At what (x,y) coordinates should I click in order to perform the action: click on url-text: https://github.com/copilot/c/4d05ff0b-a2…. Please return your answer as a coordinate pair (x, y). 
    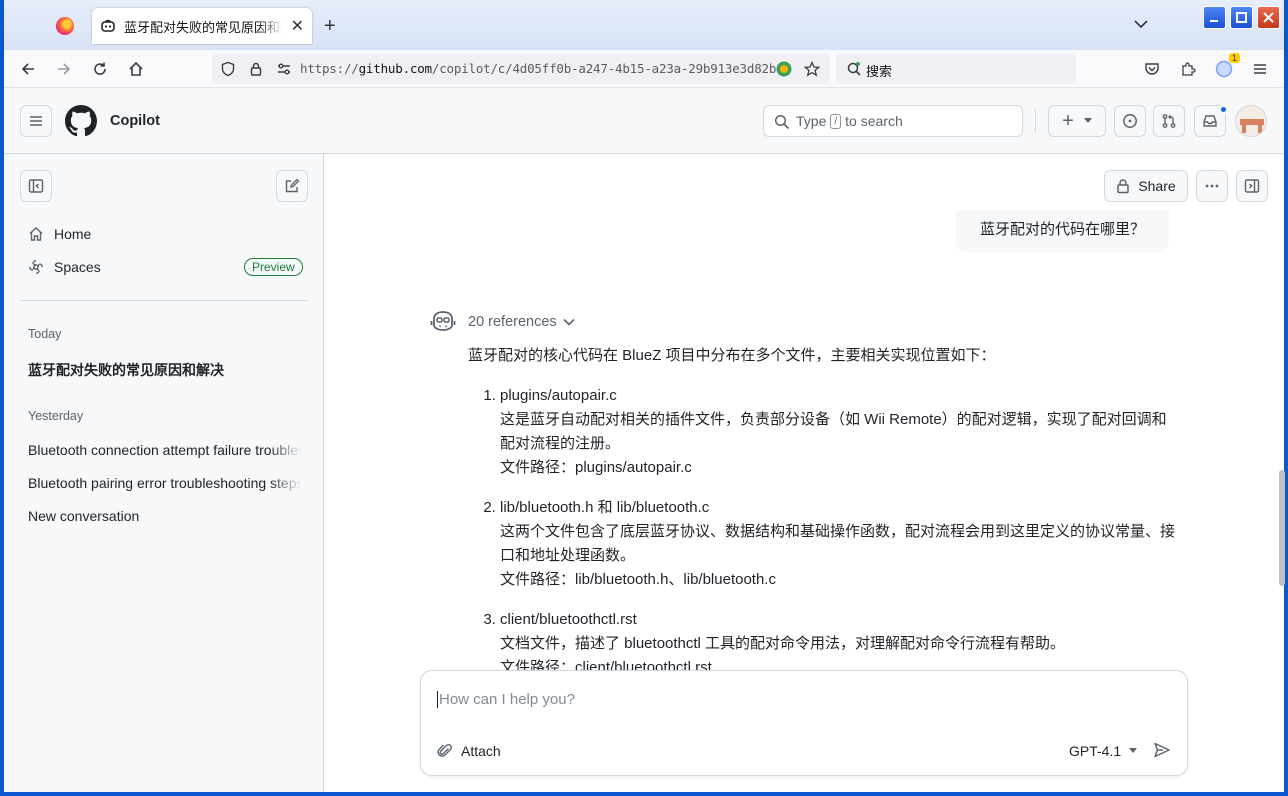
    Looking at the image, I should click on (538, 68).